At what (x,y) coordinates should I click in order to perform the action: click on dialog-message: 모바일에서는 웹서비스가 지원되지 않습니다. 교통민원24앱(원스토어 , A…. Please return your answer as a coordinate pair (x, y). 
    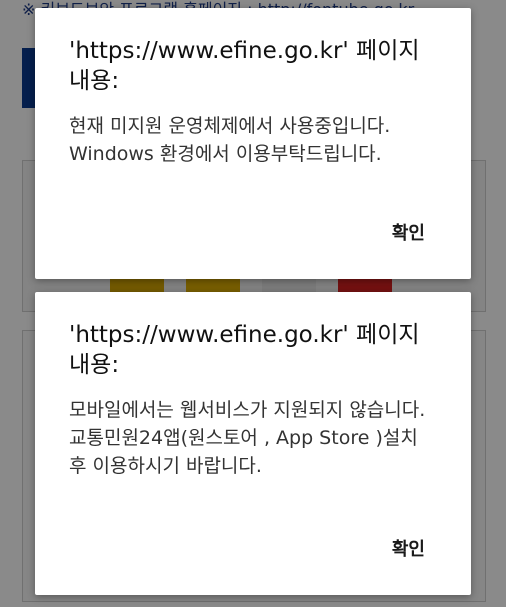
    Looking at the image, I should click on (247, 438).